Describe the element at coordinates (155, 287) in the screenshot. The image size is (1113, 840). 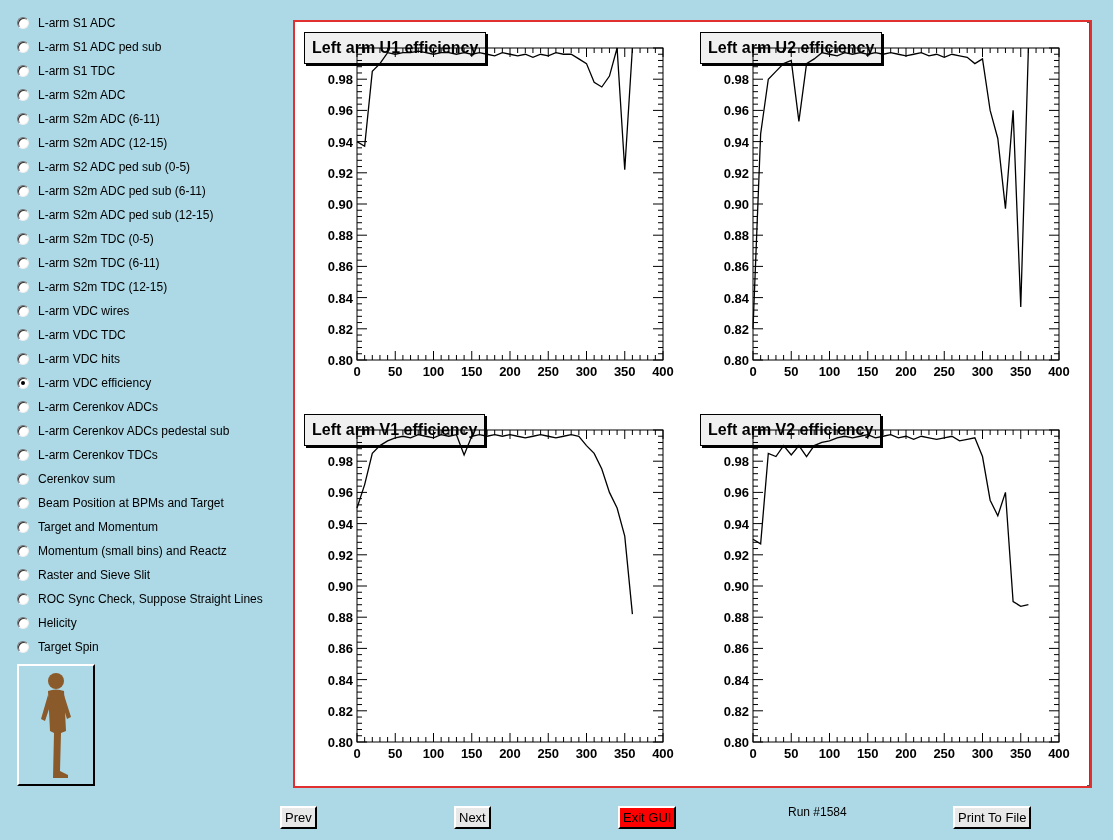
I see `radio-option: L-arm S2m TDC (12-15)` at that location.